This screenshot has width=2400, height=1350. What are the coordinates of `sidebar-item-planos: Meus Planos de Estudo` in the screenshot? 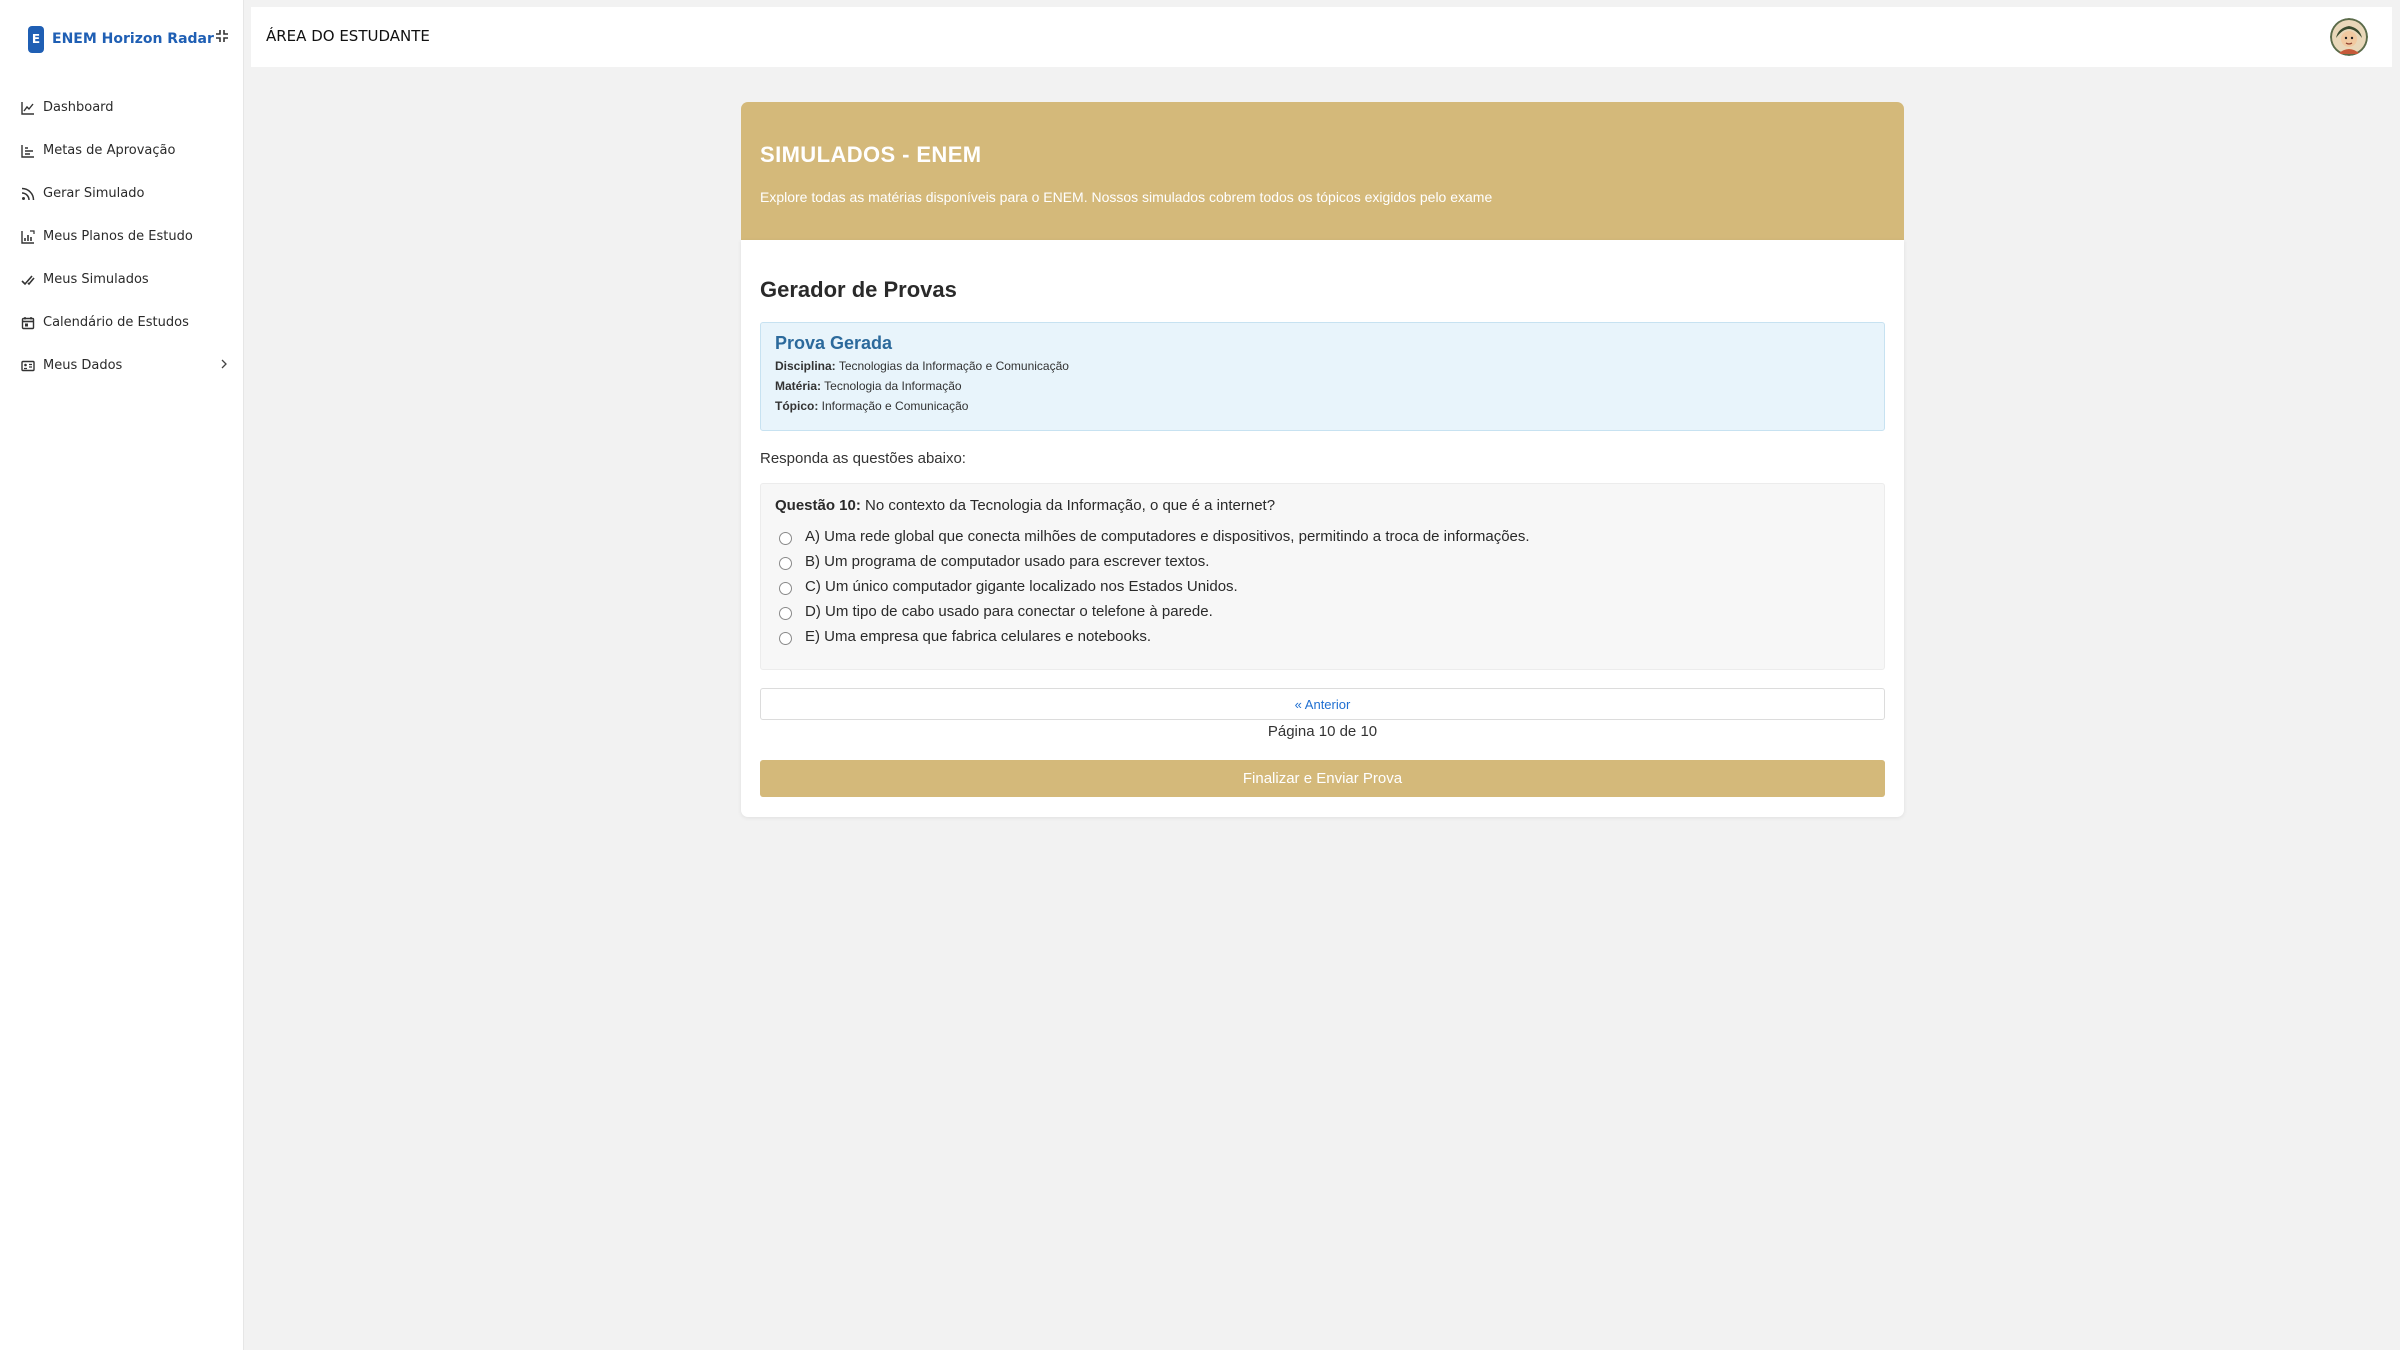 It's located at (125, 236).